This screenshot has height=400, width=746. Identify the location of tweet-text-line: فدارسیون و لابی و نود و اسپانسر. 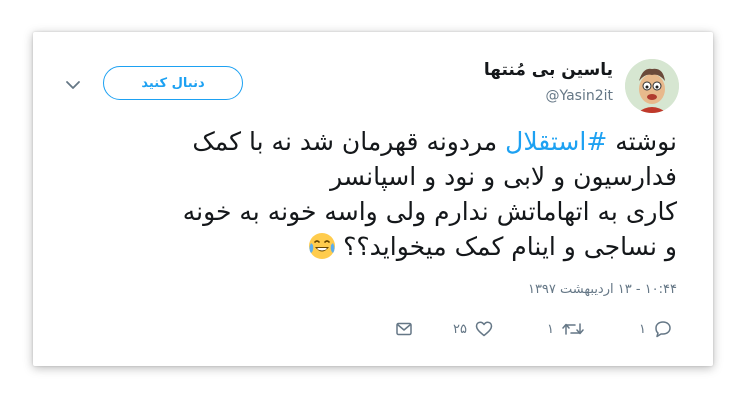
(503, 176).